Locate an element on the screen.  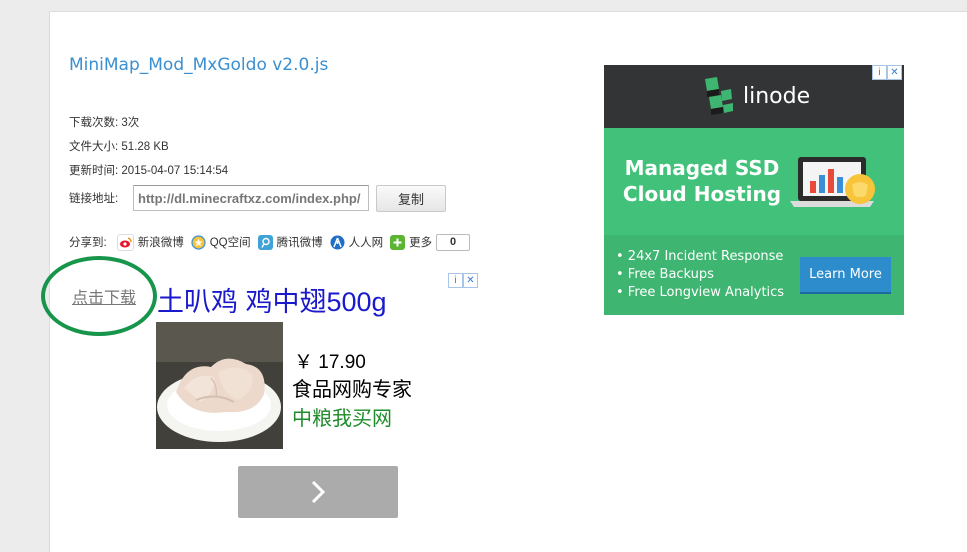
download-url-input is located at coordinates (251, 198).